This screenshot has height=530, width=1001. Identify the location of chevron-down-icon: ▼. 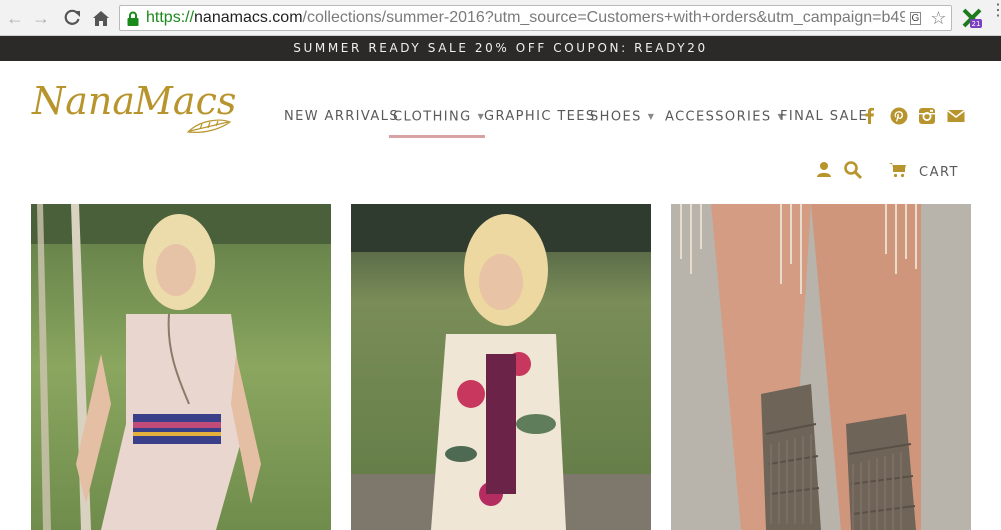
(651, 116).